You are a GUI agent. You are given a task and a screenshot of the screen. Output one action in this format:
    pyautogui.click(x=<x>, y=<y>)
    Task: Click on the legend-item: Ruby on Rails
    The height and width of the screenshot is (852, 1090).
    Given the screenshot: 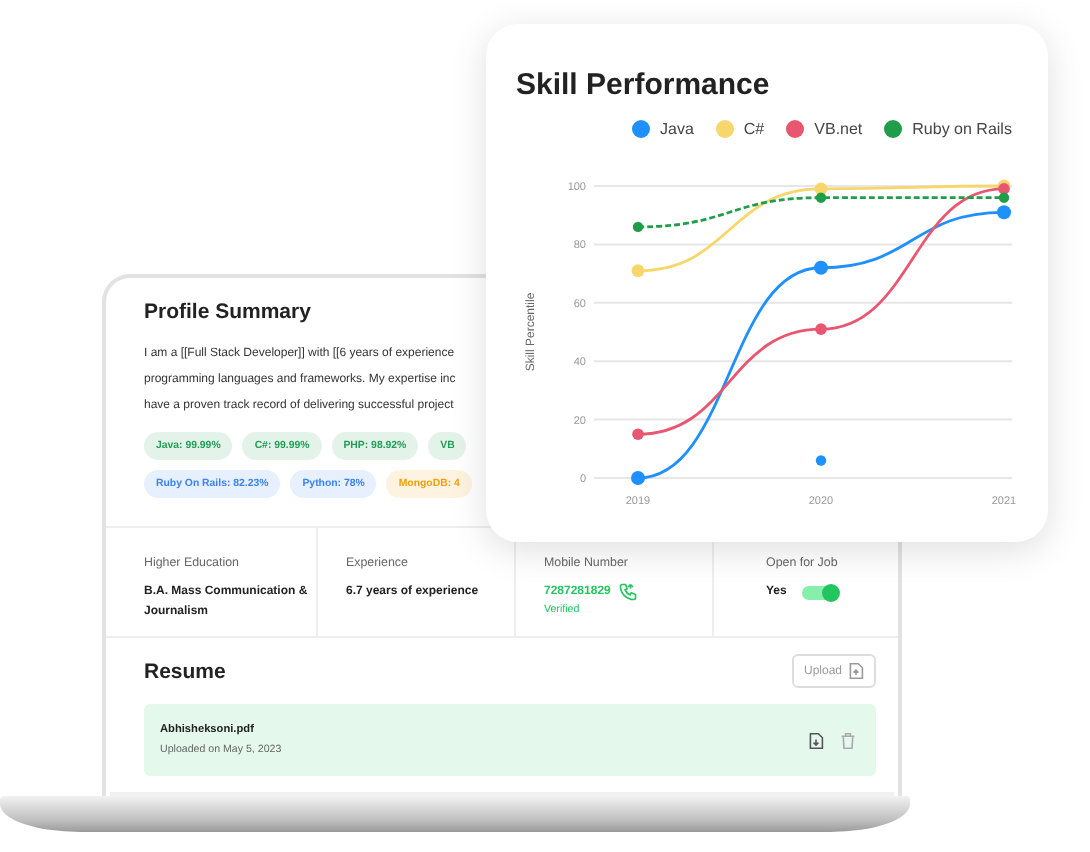 What is the action you would take?
    pyautogui.click(x=948, y=129)
    